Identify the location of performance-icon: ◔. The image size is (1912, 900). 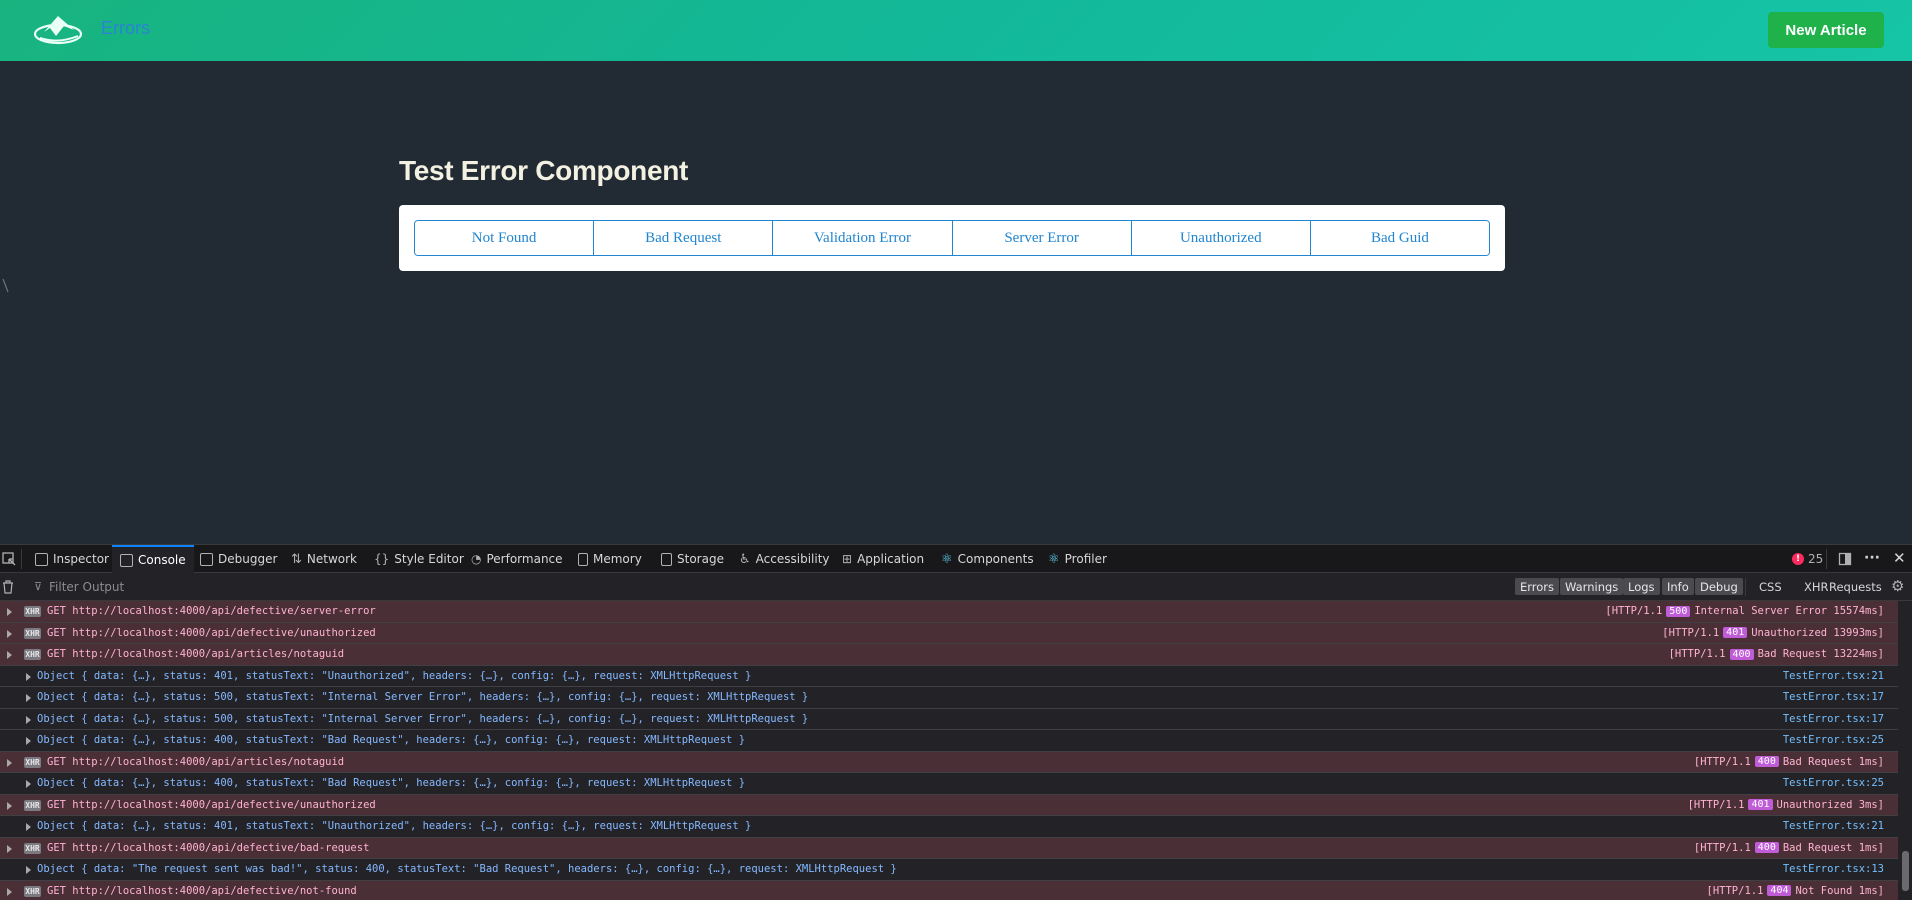
(476, 559).